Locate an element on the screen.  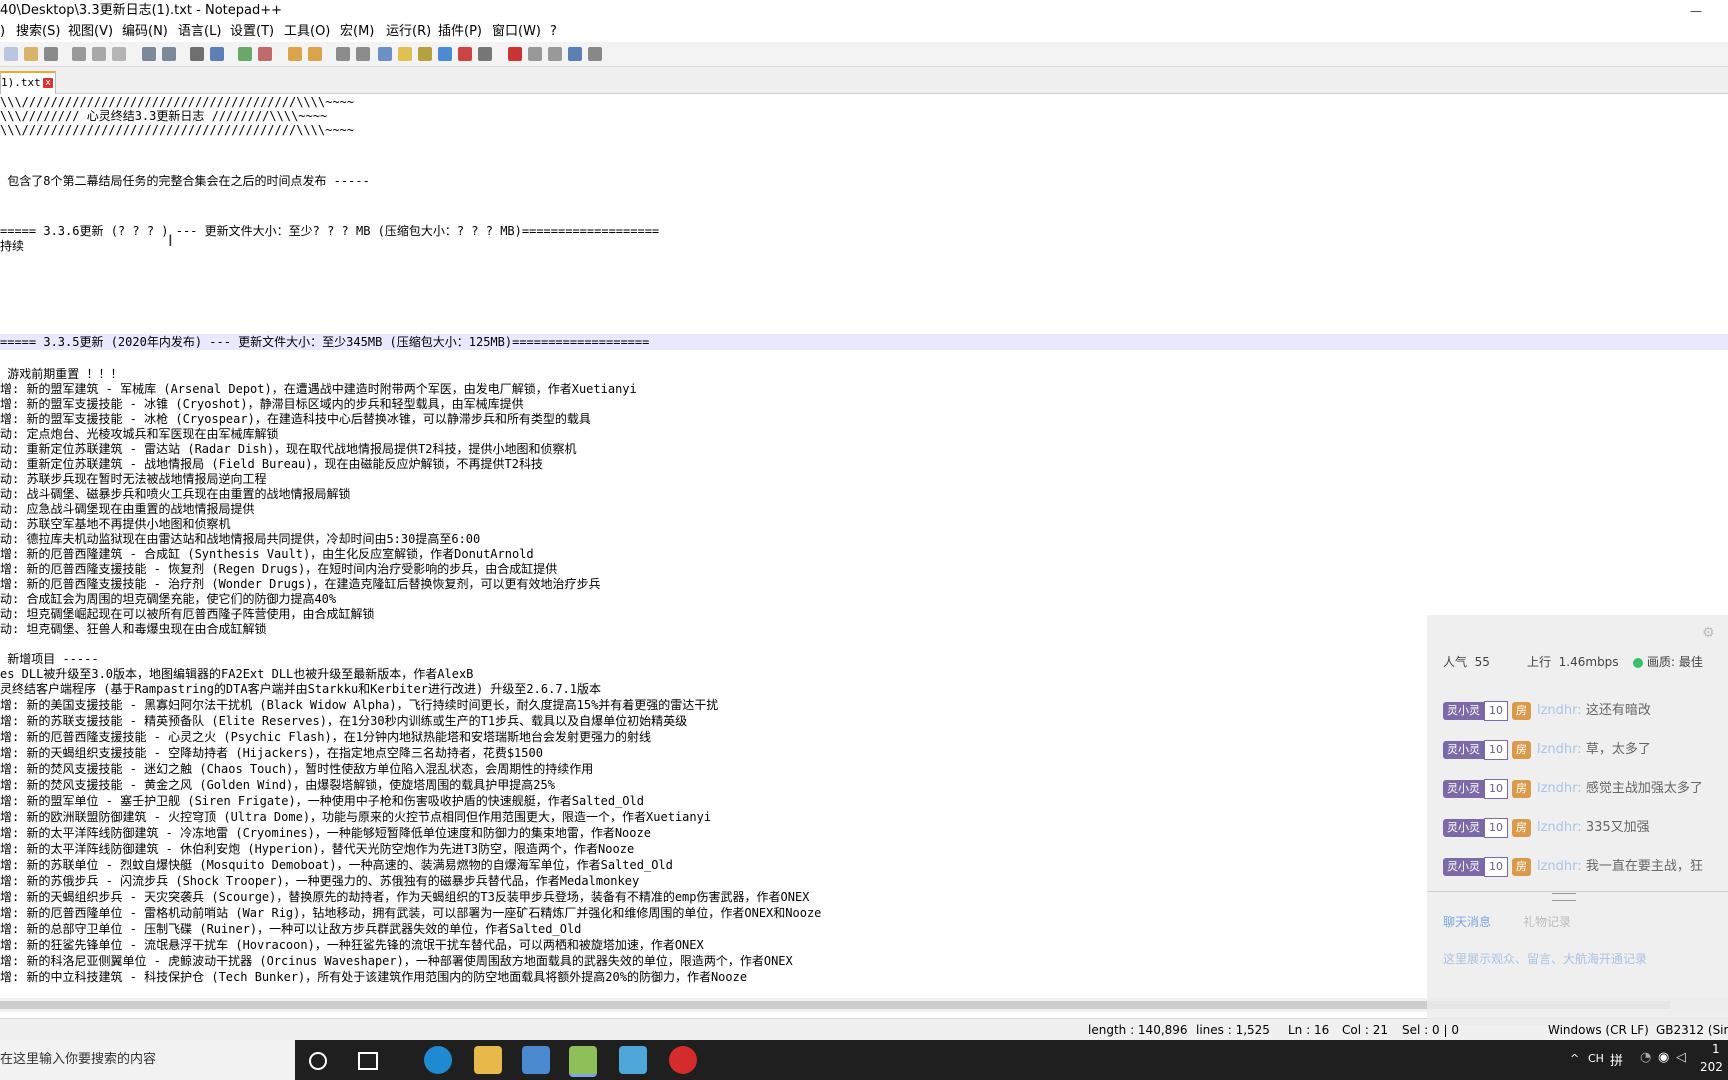
mail-app-icon is located at coordinates (536, 1060).